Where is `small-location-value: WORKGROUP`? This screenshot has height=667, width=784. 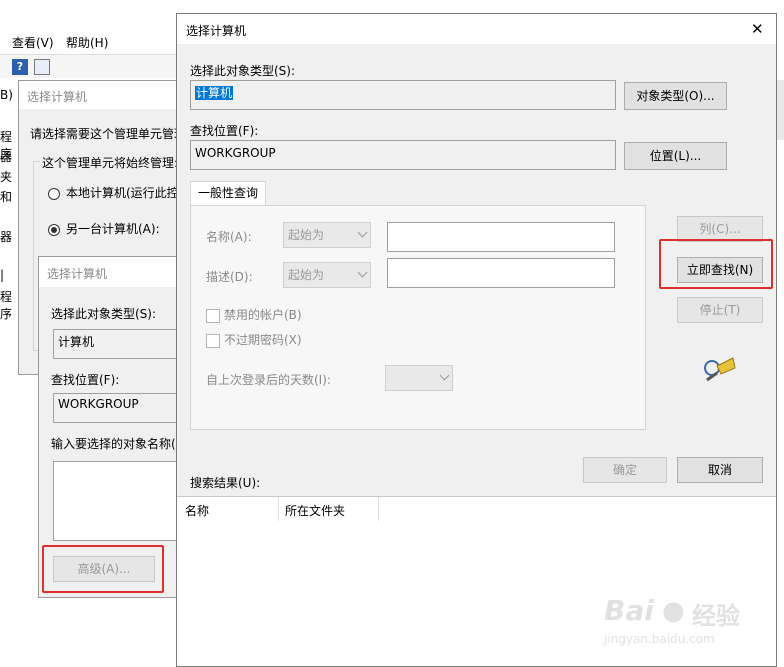
small-location-value: WORKGROUP is located at coordinates (98, 404).